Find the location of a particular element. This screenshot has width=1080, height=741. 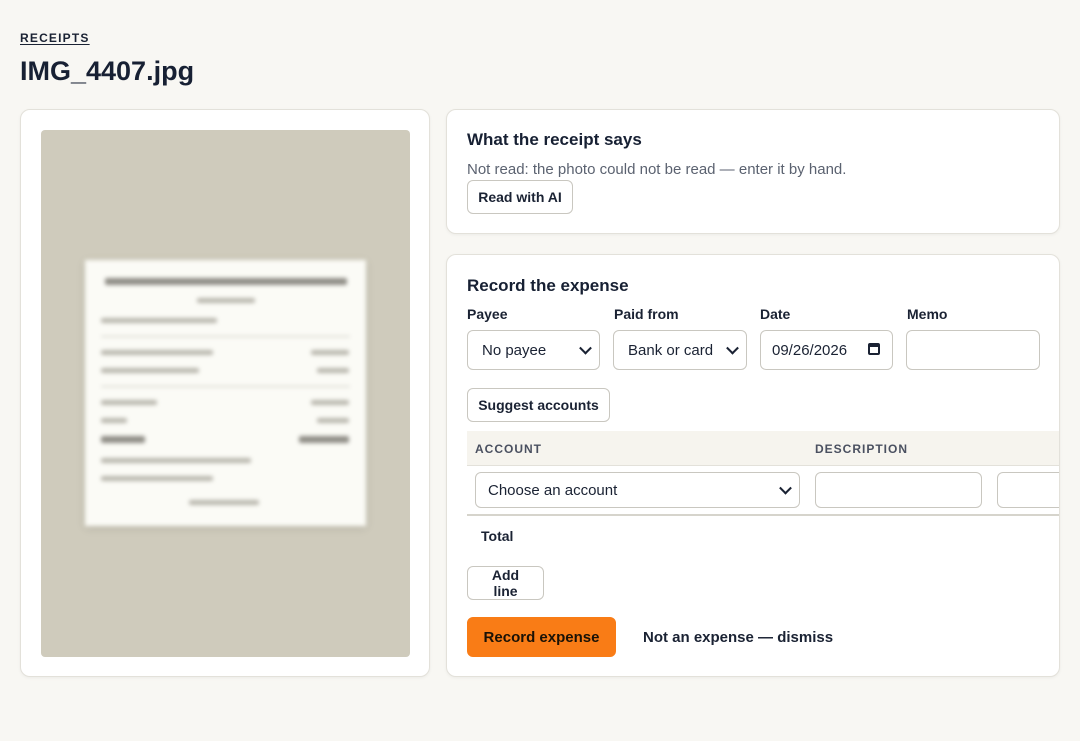

lines-table-header: ACCOUNT DESCRIPTION is located at coordinates (763, 448).